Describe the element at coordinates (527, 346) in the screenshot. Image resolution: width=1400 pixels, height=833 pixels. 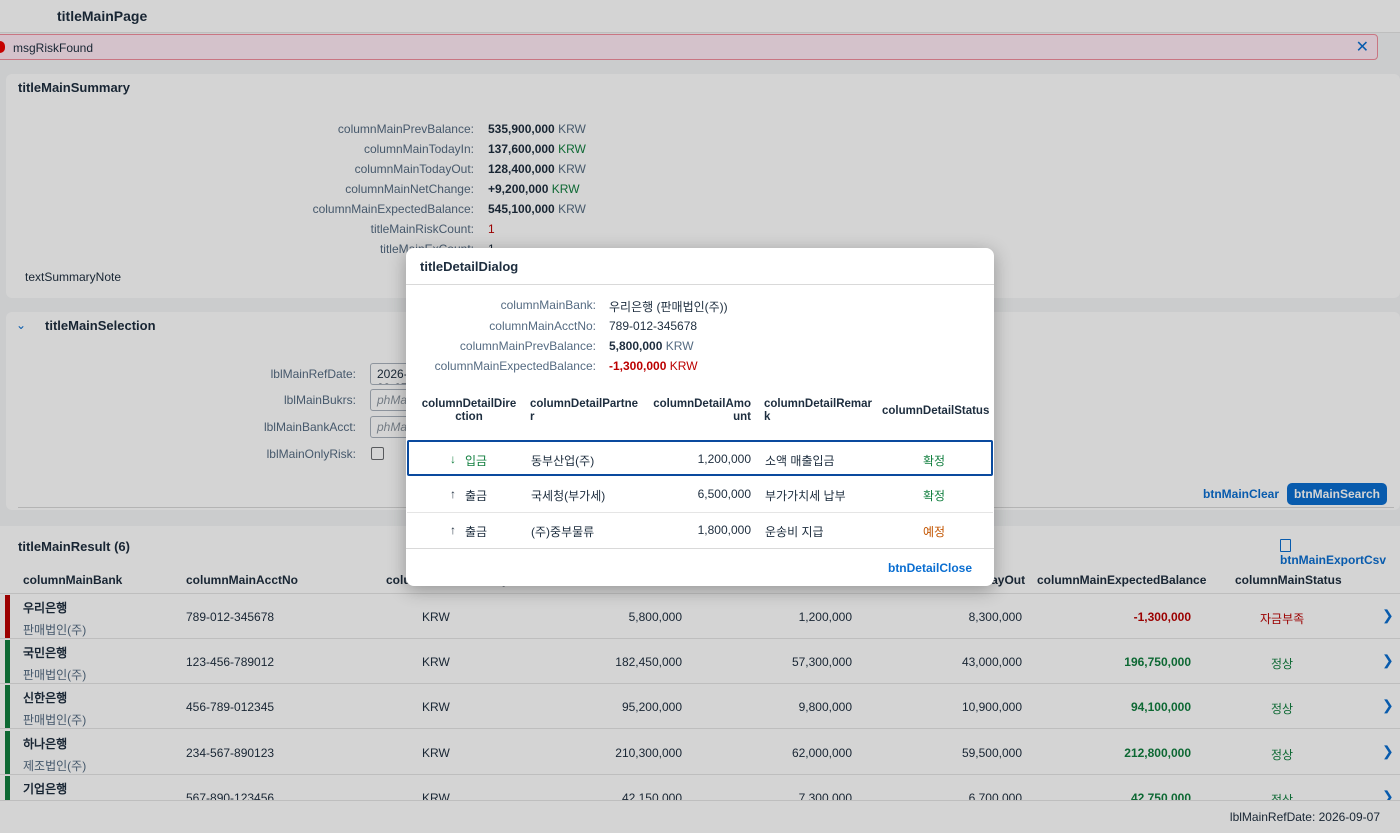
I see `dialog-prev-label: columnMainPrevBalance:` at that location.